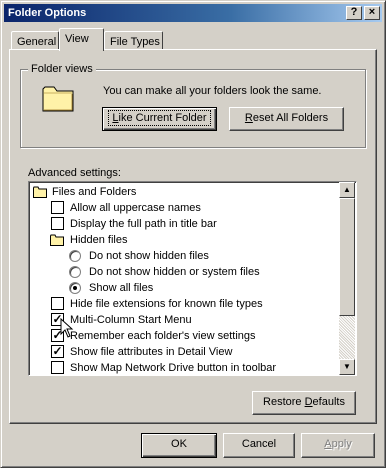 The width and height of the screenshot is (386, 468). What do you see at coordinates (121, 288) in the screenshot?
I see `list-item-label: Show all files` at bounding box center [121, 288].